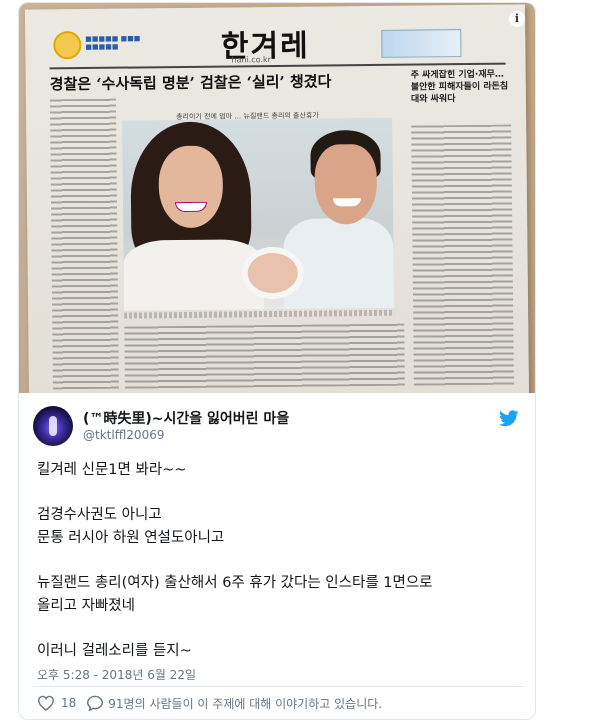 The width and height of the screenshot is (595, 723). What do you see at coordinates (517, 19) in the screenshot?
I see `info-icon: i` at bounding box center [517, 19].